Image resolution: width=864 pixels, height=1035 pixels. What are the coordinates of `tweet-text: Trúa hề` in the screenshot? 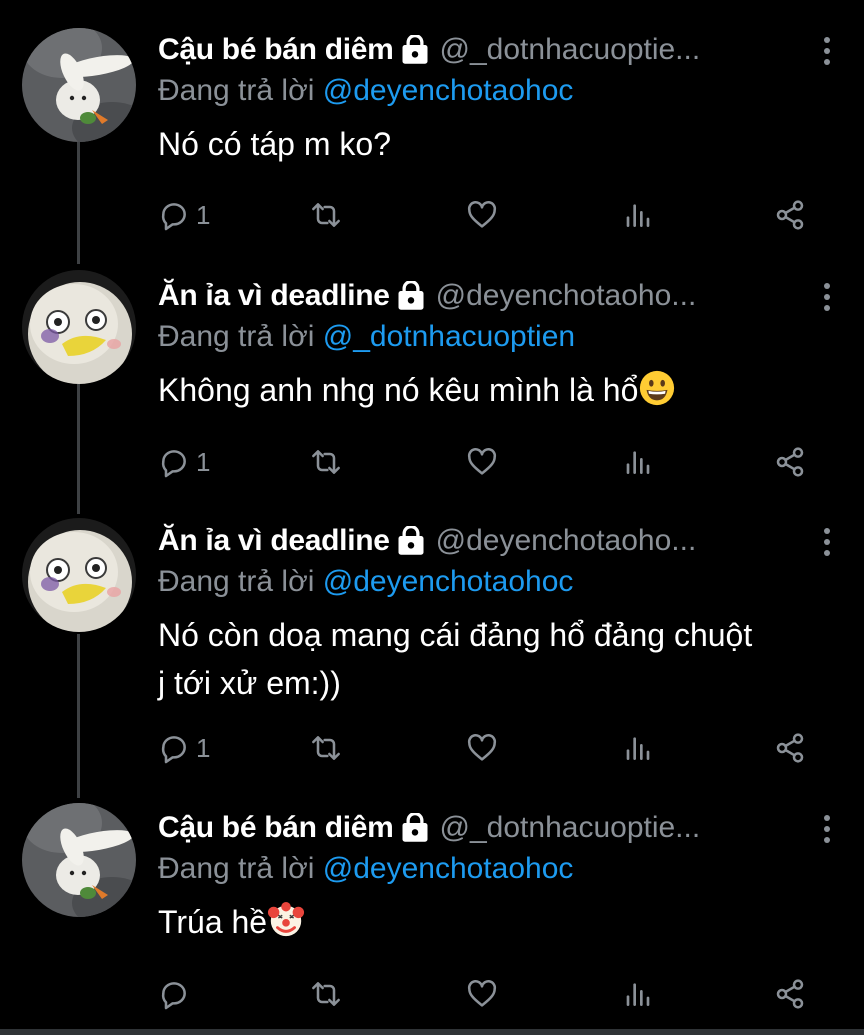 It's located at (213, 922).